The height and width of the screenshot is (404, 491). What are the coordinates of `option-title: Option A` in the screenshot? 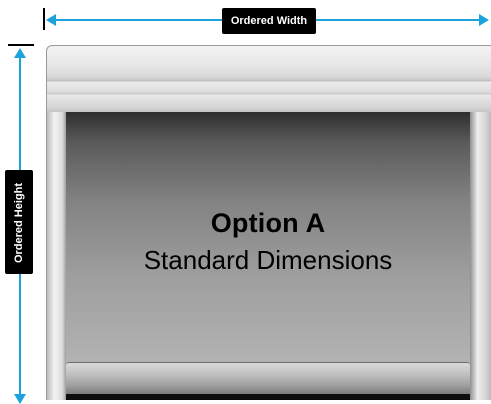 It's located at (268, 223).